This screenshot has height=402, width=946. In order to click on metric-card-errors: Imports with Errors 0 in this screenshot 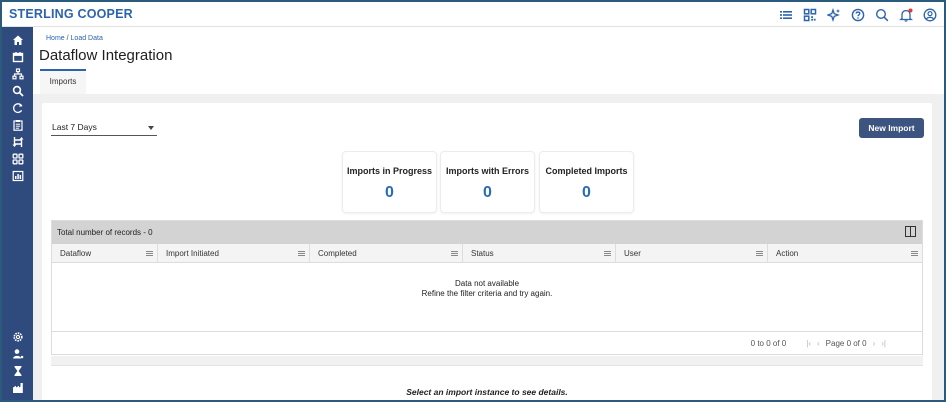, I will do `click(487, 182)`.